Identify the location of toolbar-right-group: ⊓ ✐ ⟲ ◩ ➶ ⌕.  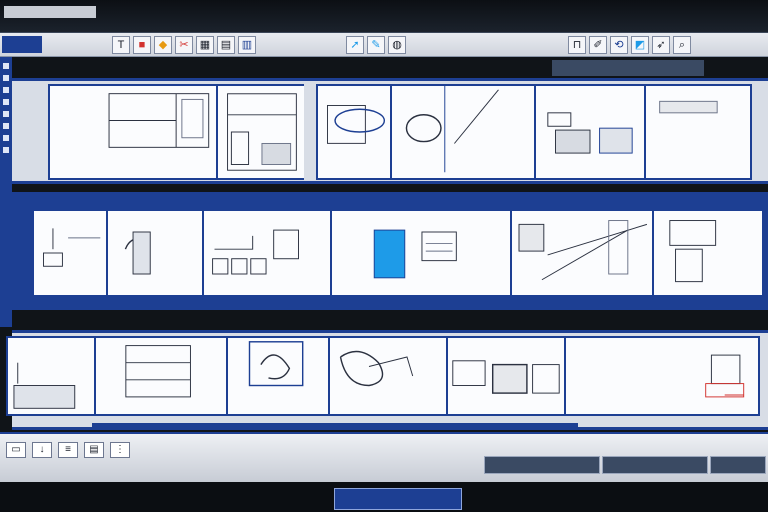
(629, 45).